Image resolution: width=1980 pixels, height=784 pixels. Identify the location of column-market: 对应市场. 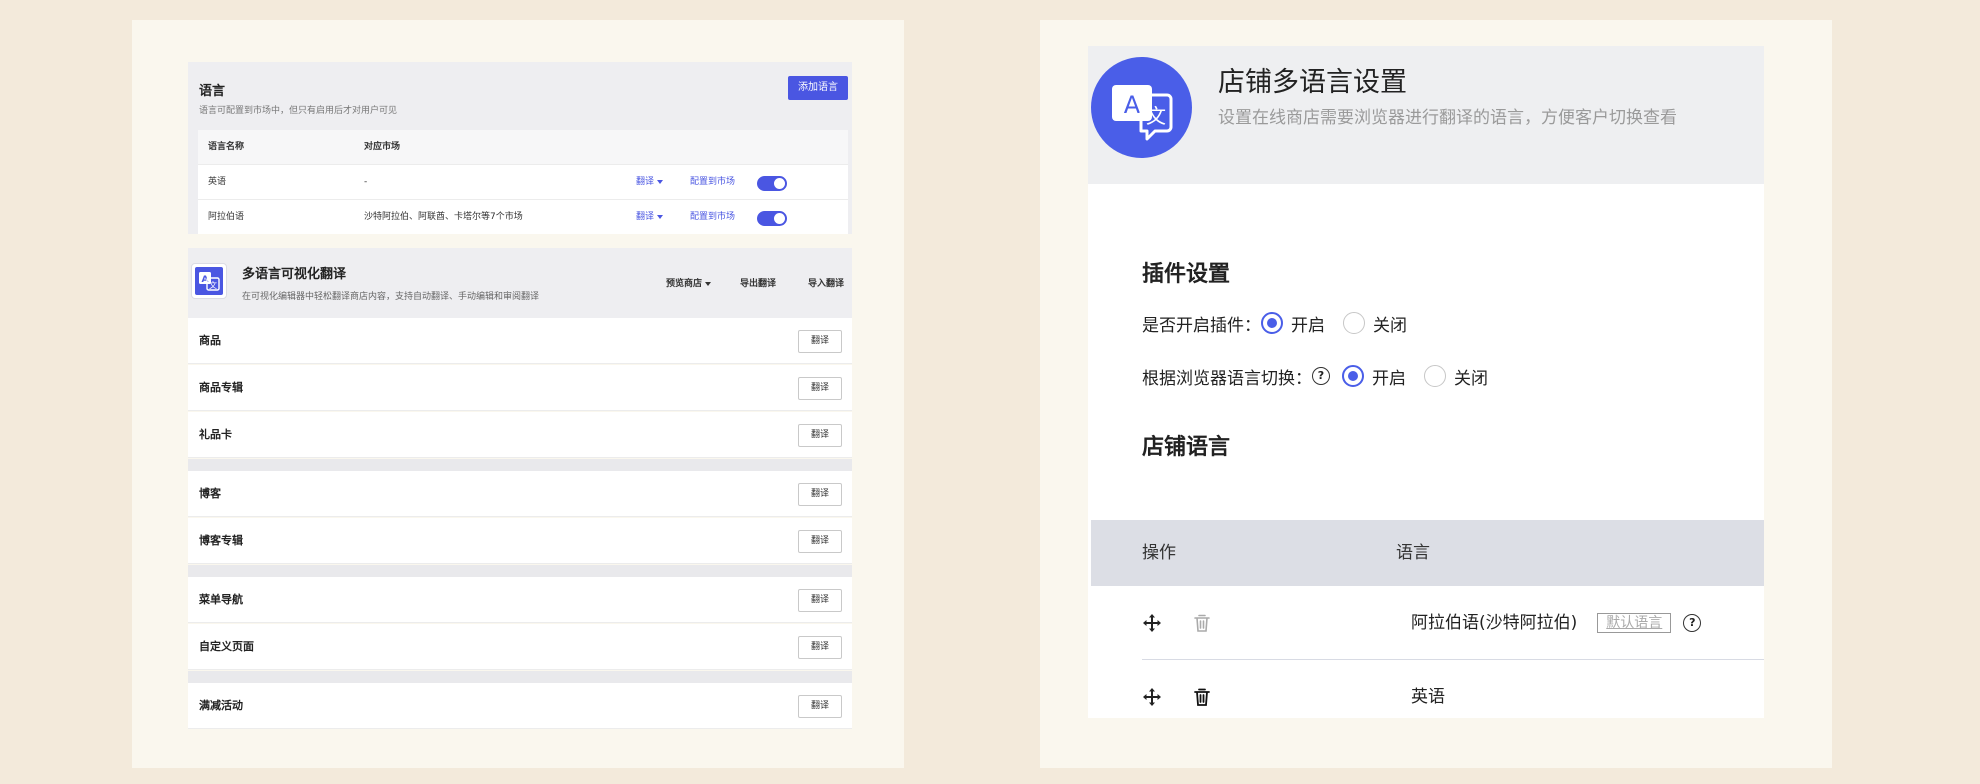
(382, 147).